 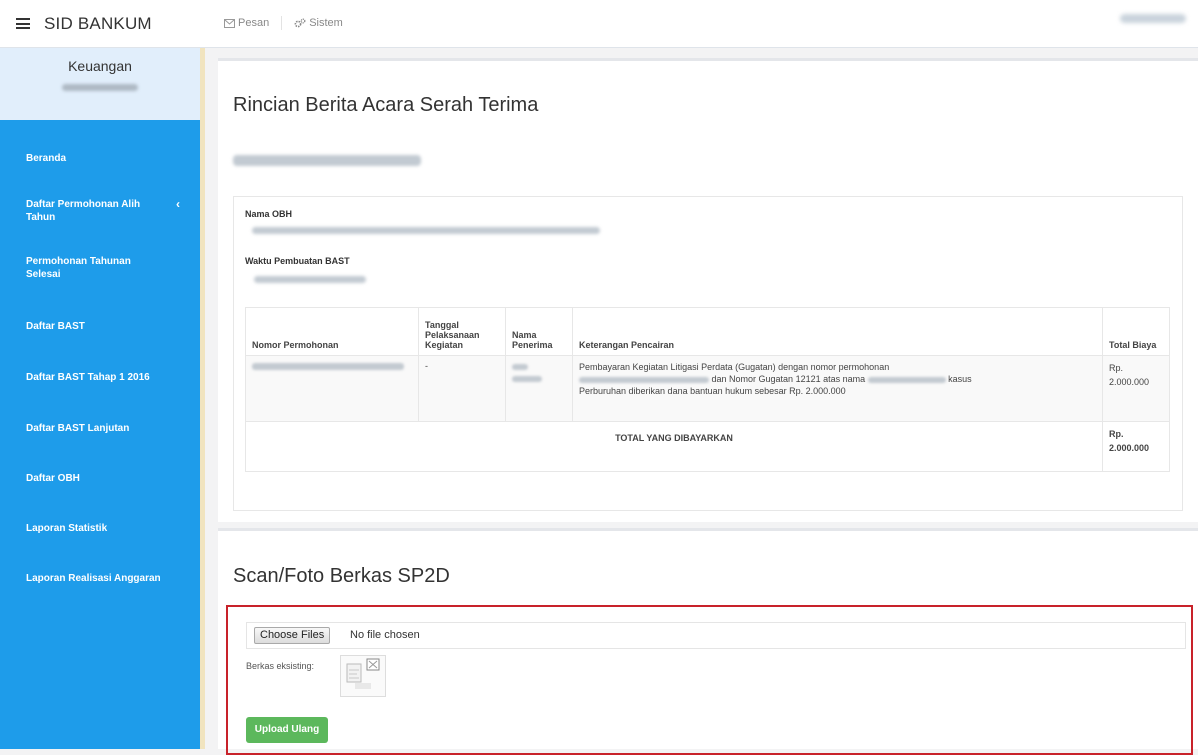 I want to click on sidebar-item-laporan-statistik: Laporan Statistik, so click(x=100, y=528).